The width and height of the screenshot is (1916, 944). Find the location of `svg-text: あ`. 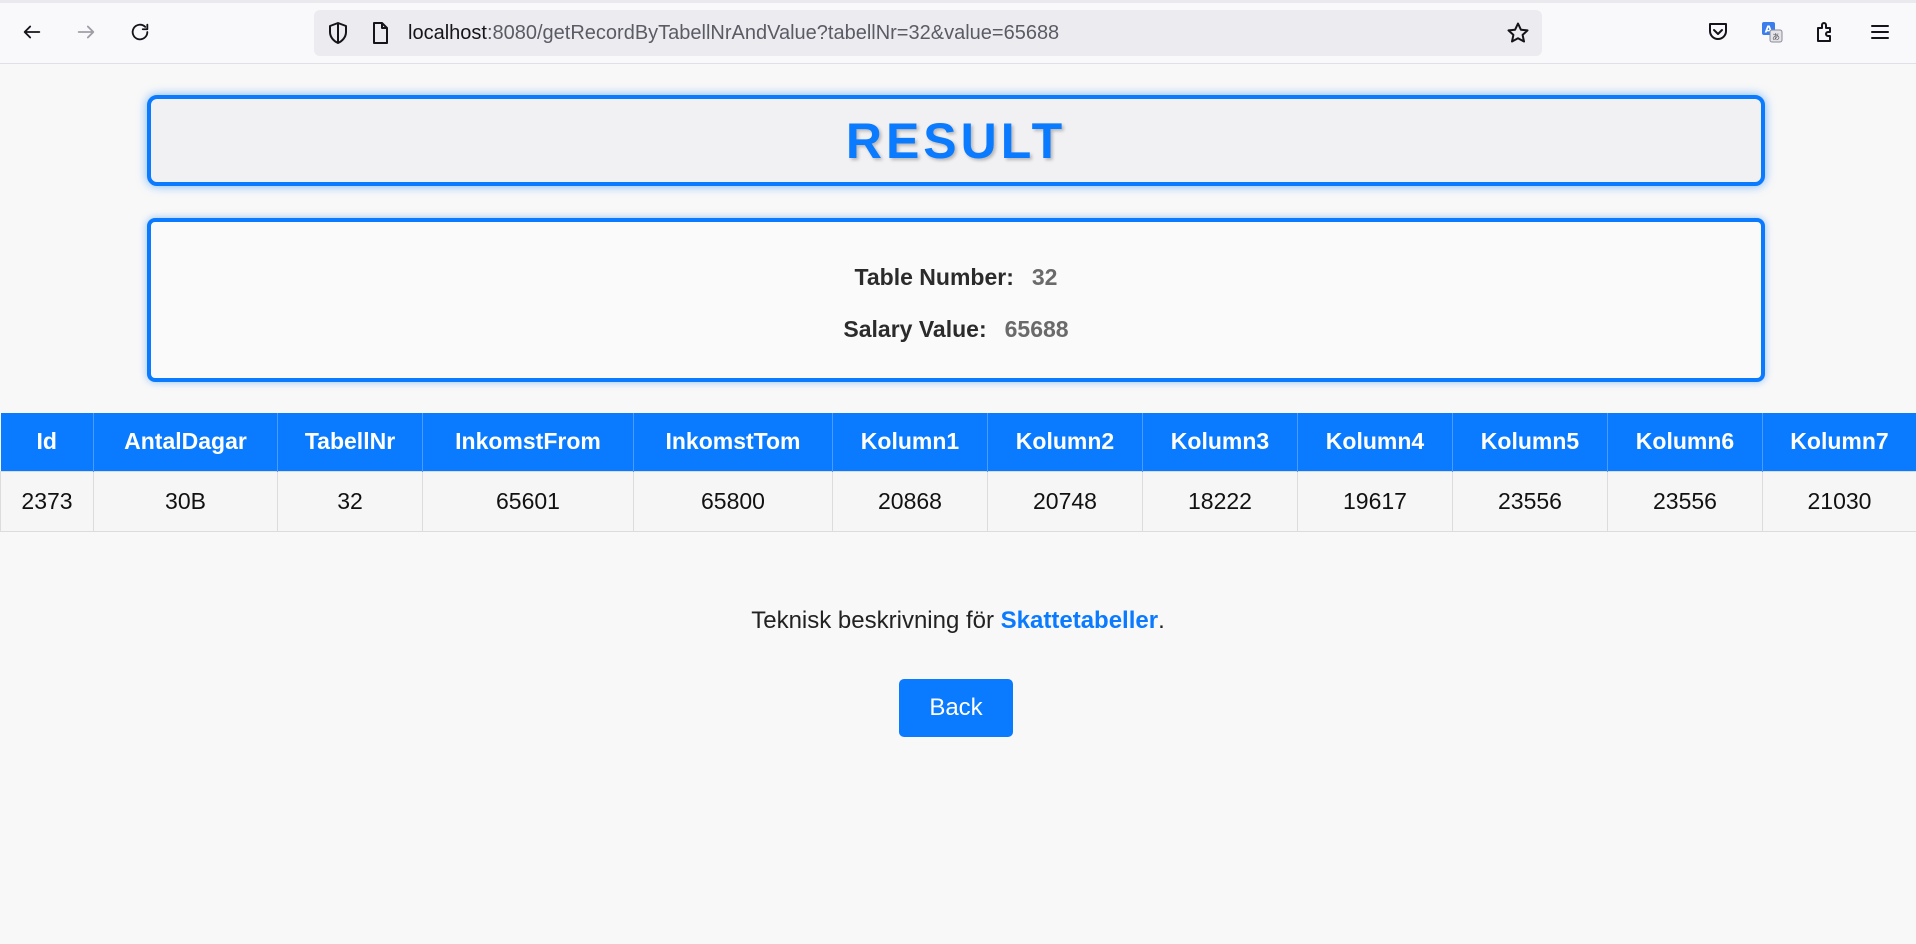

svg-text: あ is located at coordinates (1776, 37).